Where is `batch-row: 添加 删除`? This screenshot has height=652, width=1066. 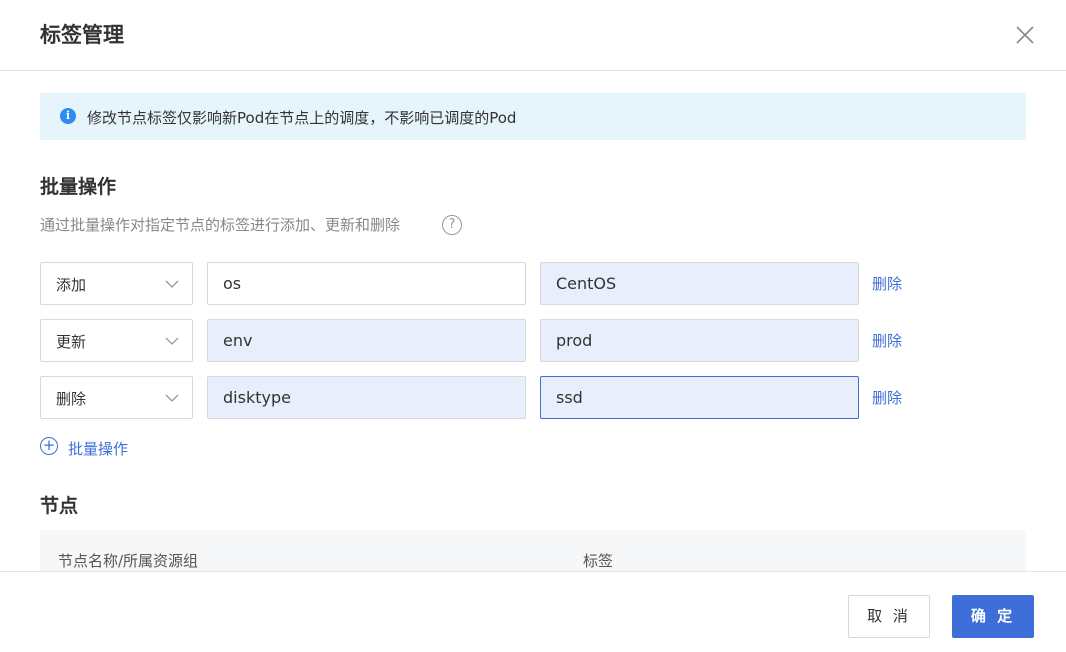 batch-row: 添加 删除 is located at coordinates (533, 283).